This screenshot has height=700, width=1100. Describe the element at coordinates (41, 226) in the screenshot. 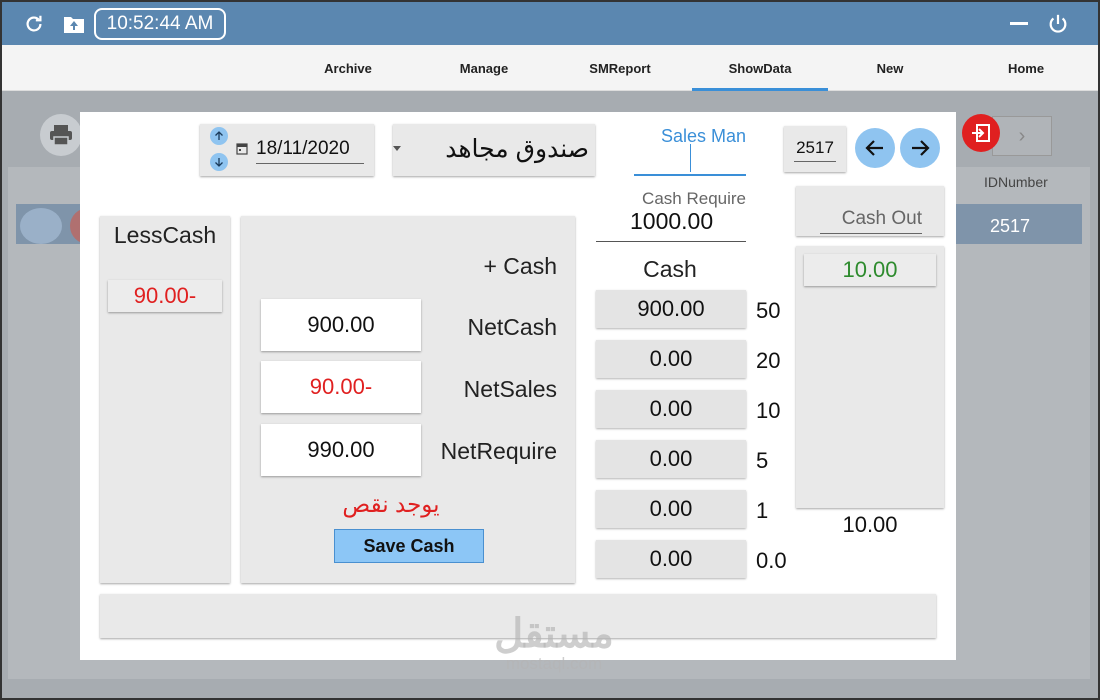

I see `list-icon` at that location.